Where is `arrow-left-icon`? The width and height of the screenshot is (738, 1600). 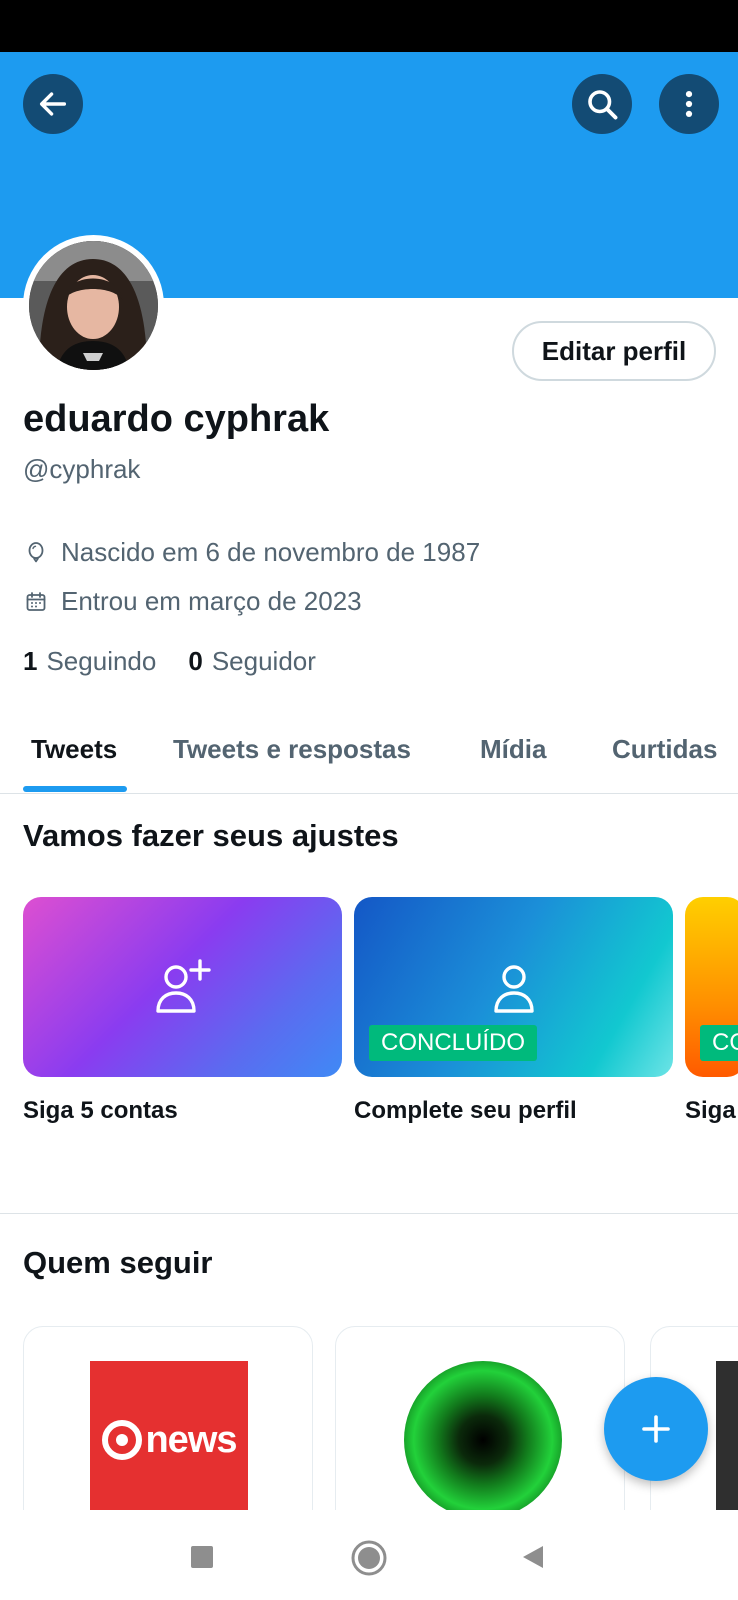
arrow-left-icon is located at coordinates (53, 104).